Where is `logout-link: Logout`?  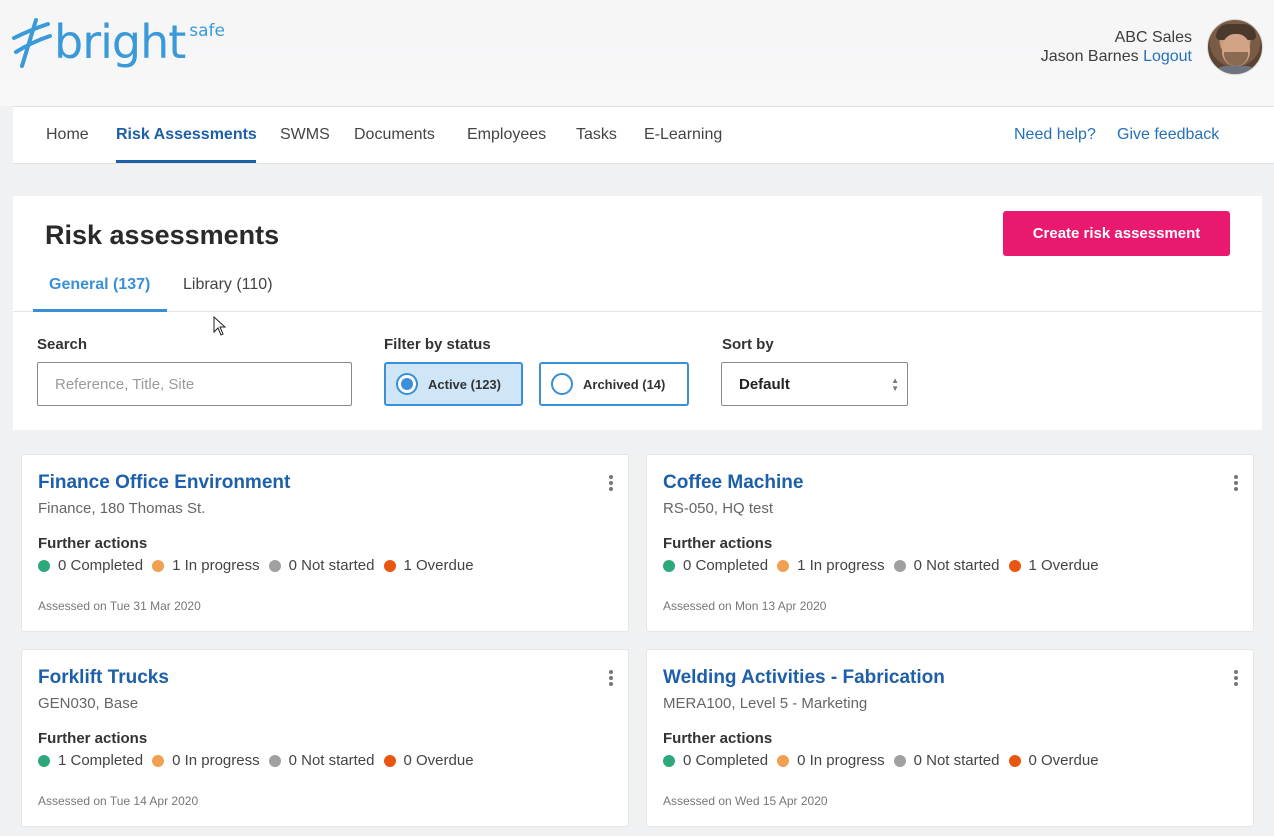 logout-link: Logout is located at coordinates (1167, 56).